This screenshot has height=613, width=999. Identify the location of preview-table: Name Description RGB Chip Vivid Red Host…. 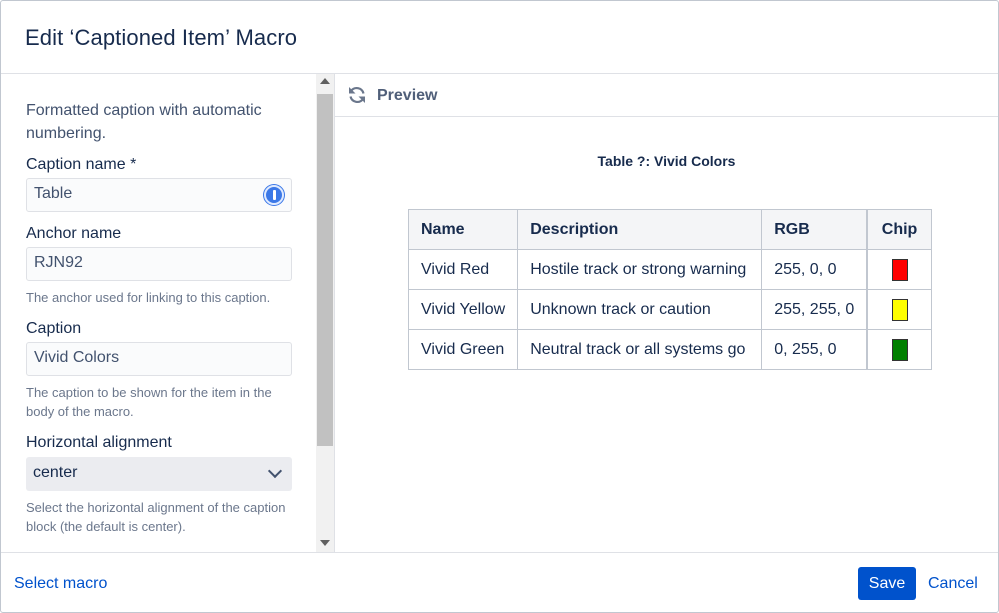
(669, 289).